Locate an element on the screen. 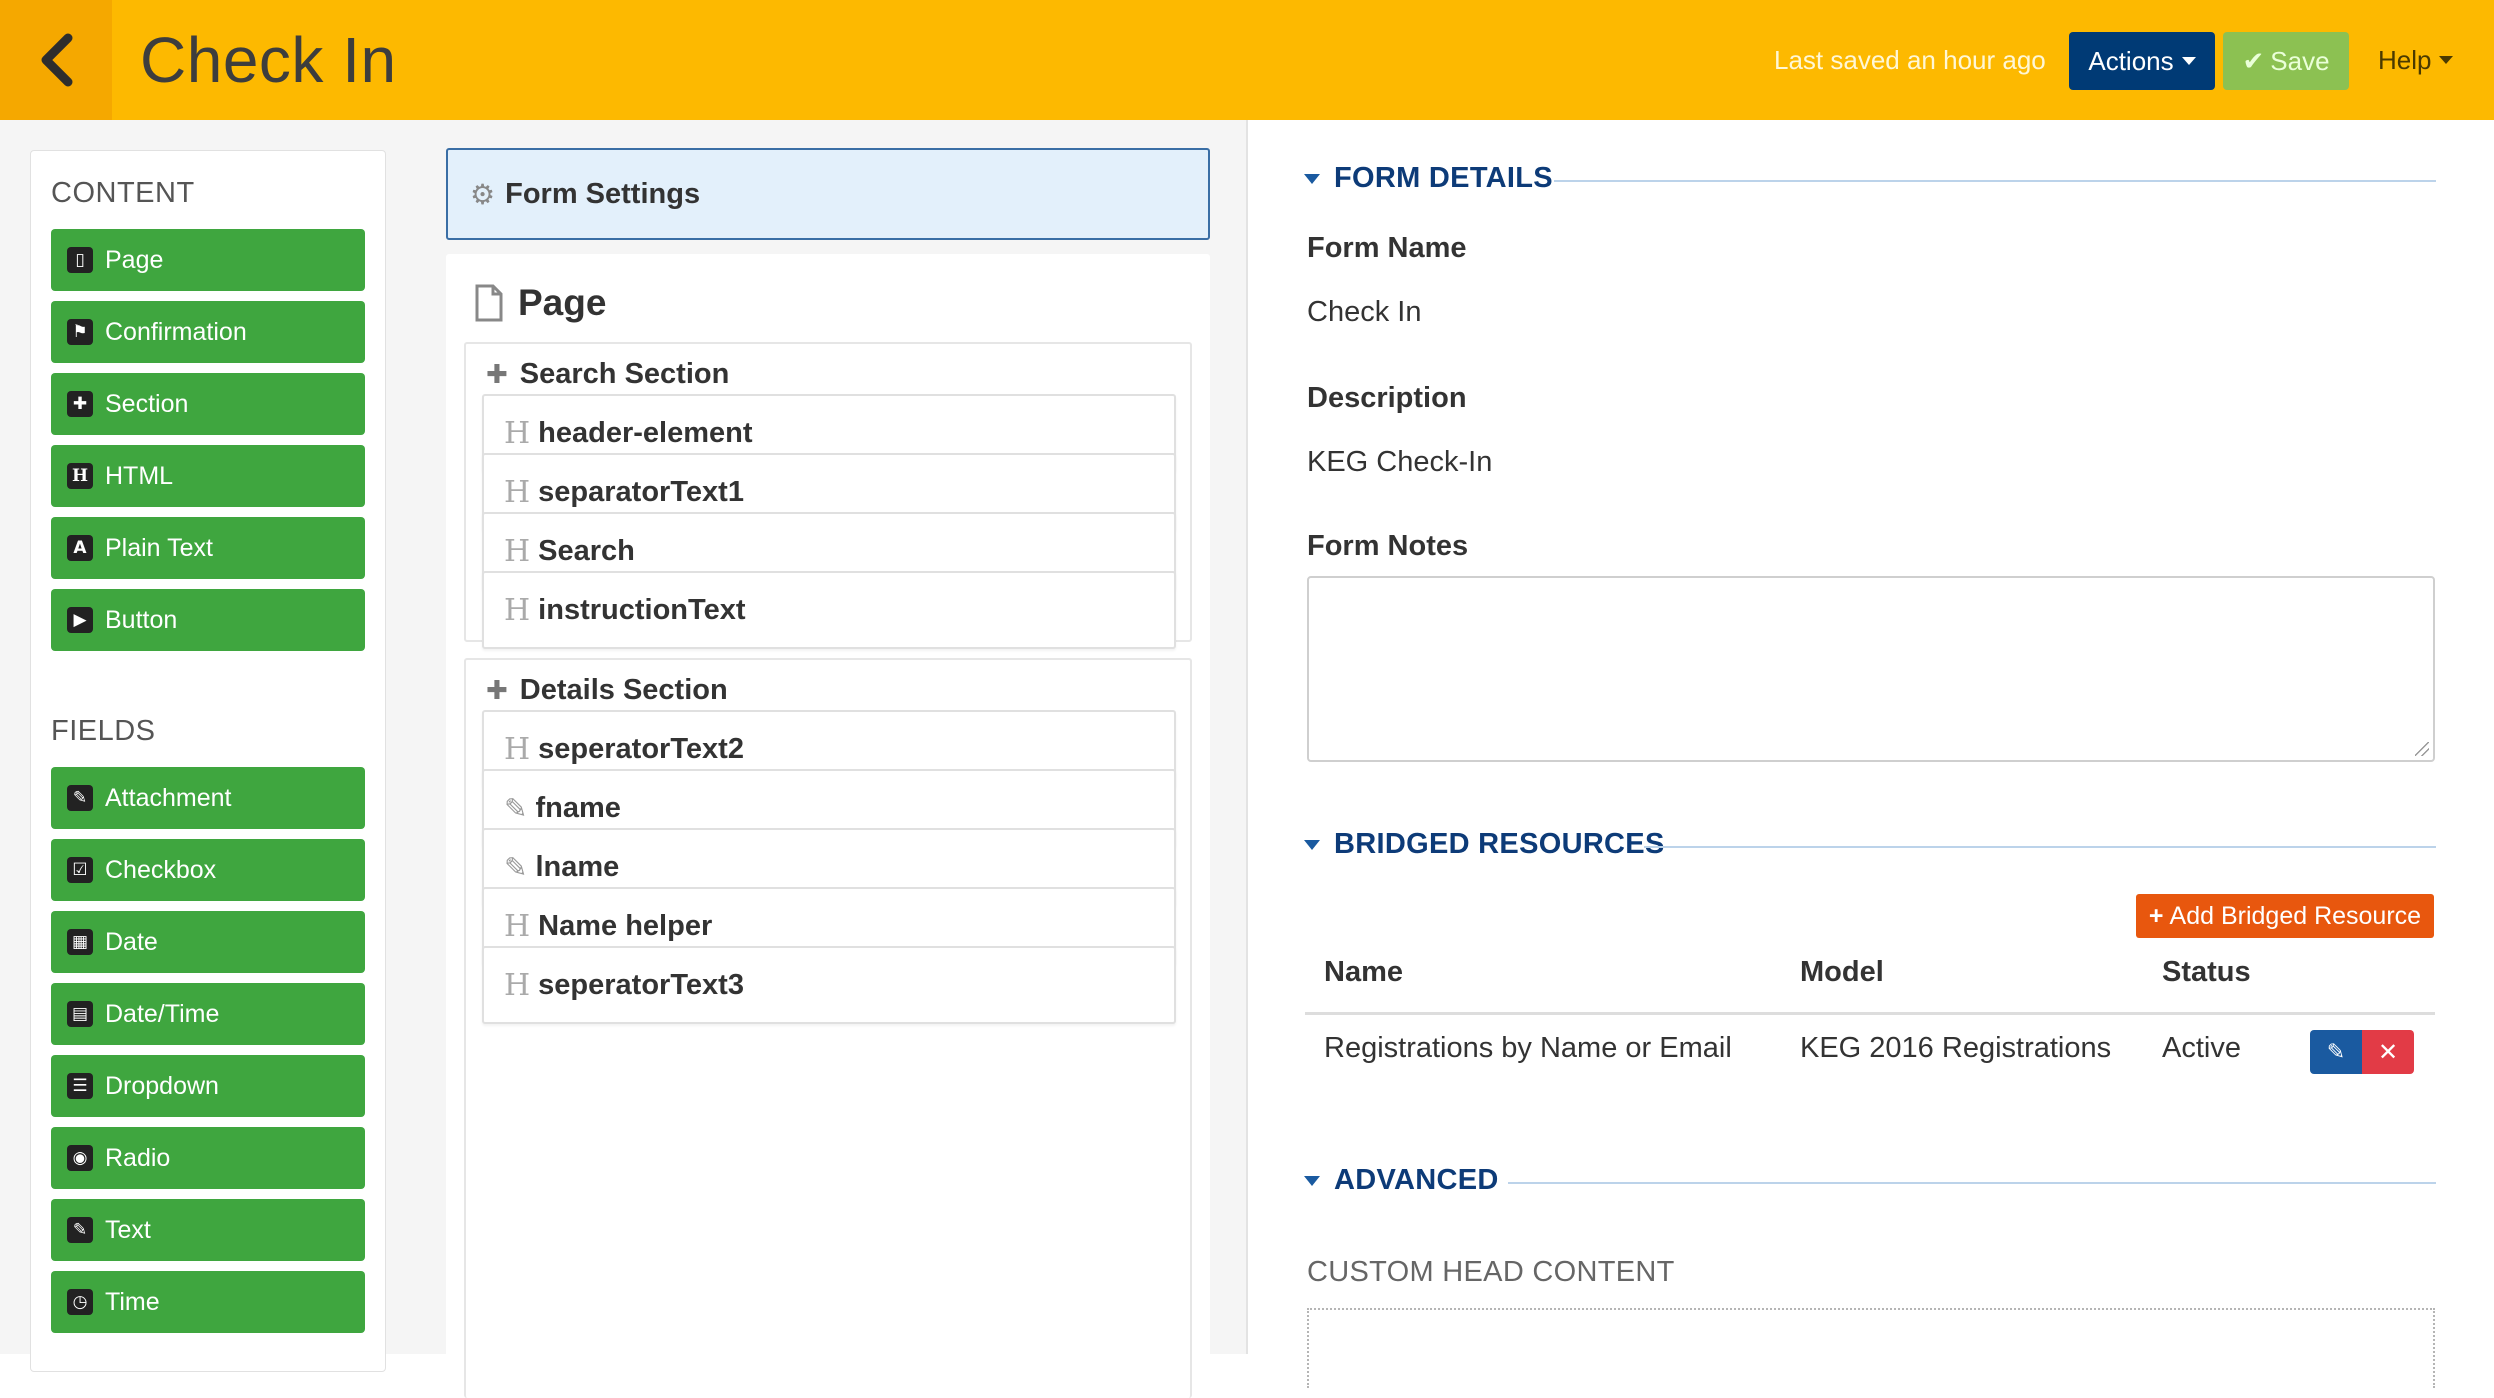  form-notes-textarea is located at coordinates (1871, 669).